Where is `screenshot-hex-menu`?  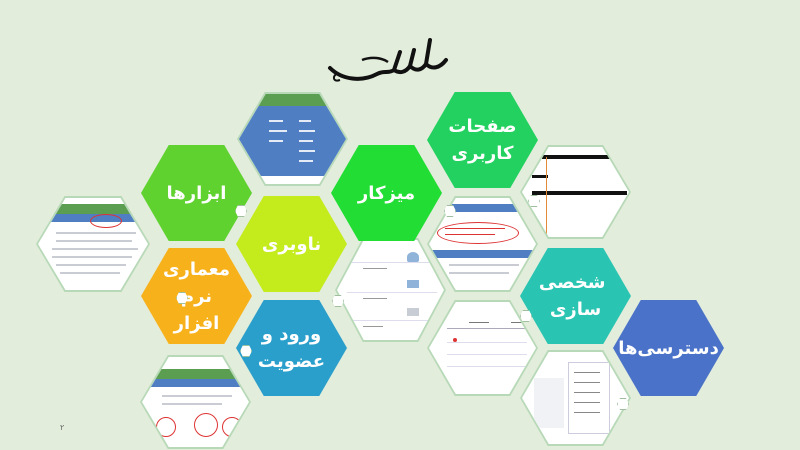
screenshot-hex-menu is located at coordinates (292, 139).